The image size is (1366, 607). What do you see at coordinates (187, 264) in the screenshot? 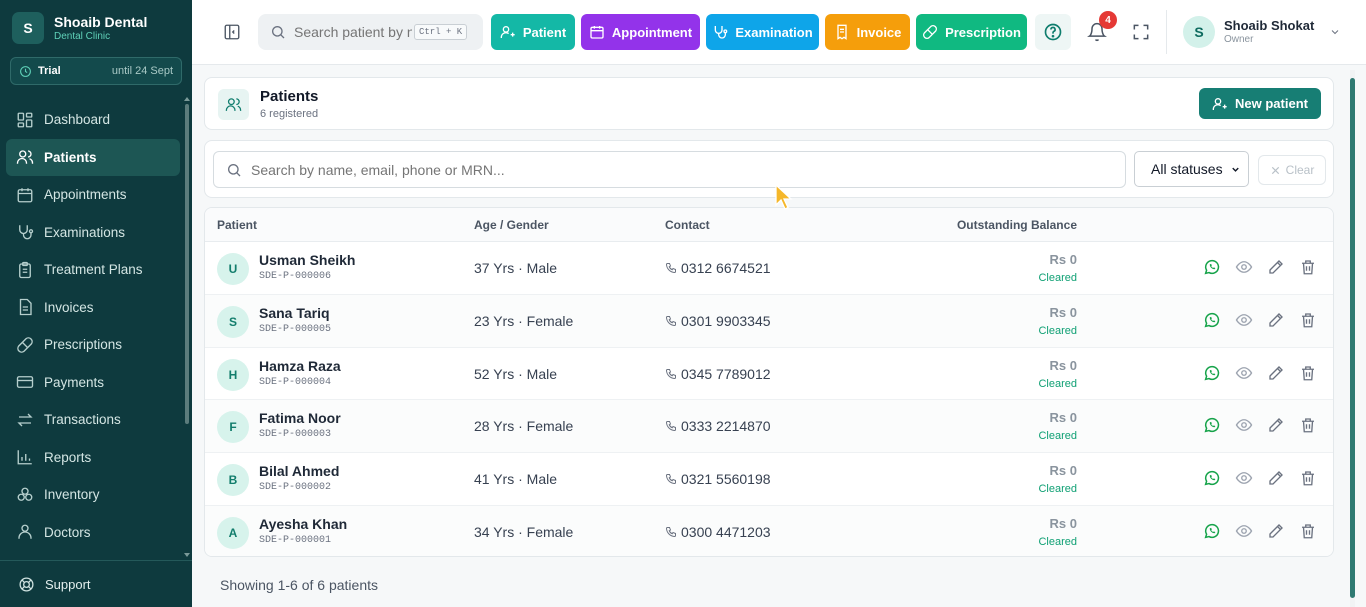
I see `sidebar-scrollbar` at bounding box center [187, 264].